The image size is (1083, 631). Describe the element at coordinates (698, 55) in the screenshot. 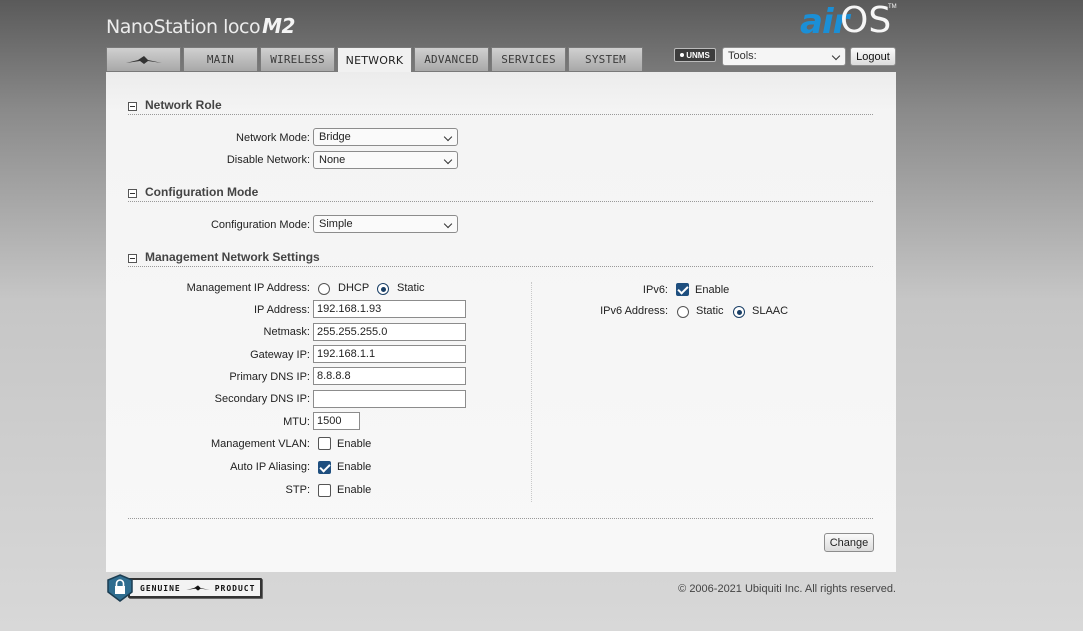

I see `unms-label: UNMS` at that location.